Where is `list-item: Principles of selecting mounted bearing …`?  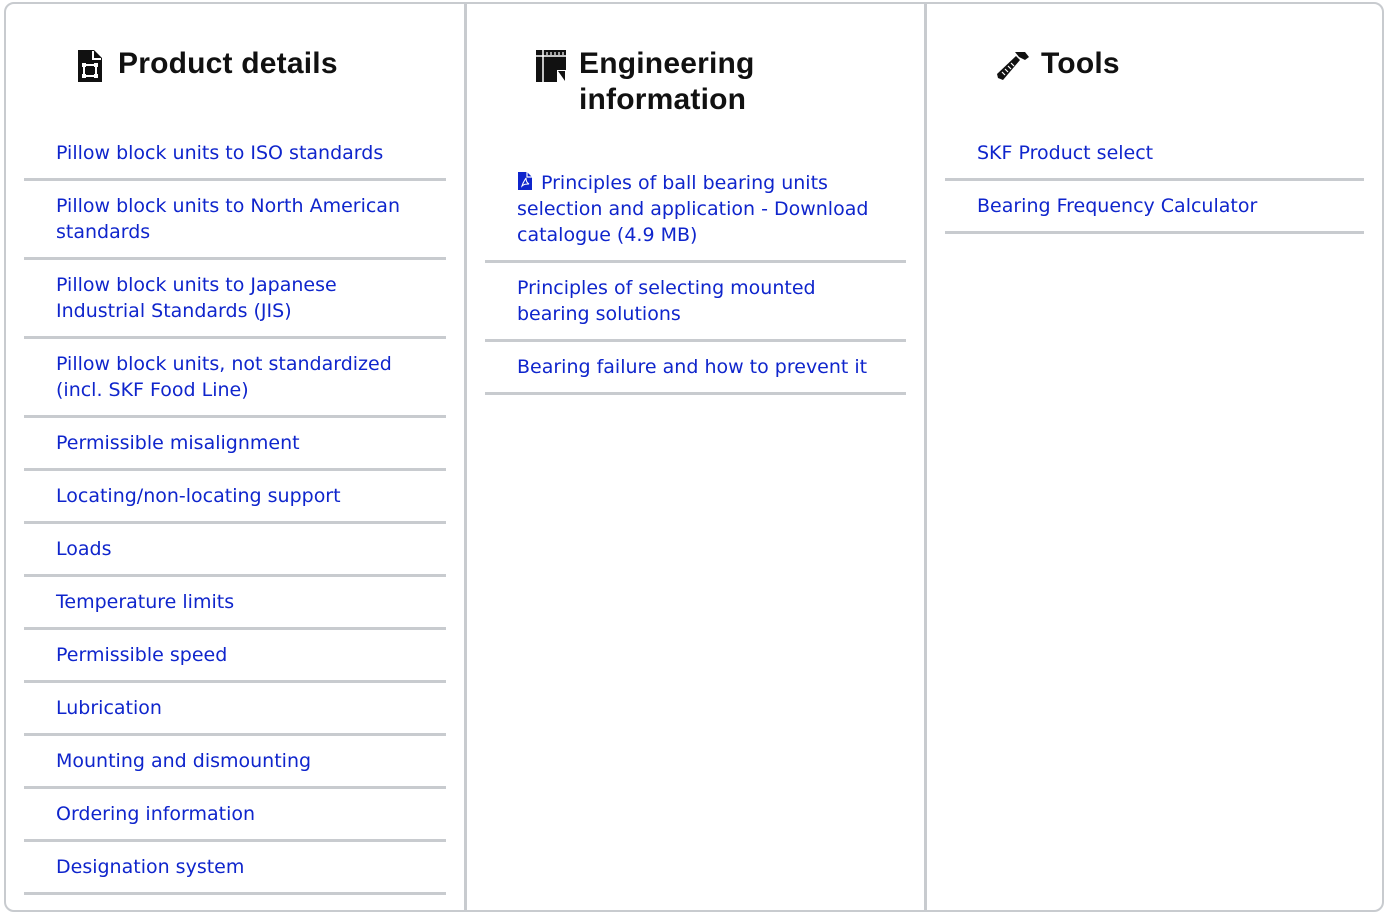
list-item: Principles of selecting mounted bearing … is located at coordinates (695, 302).